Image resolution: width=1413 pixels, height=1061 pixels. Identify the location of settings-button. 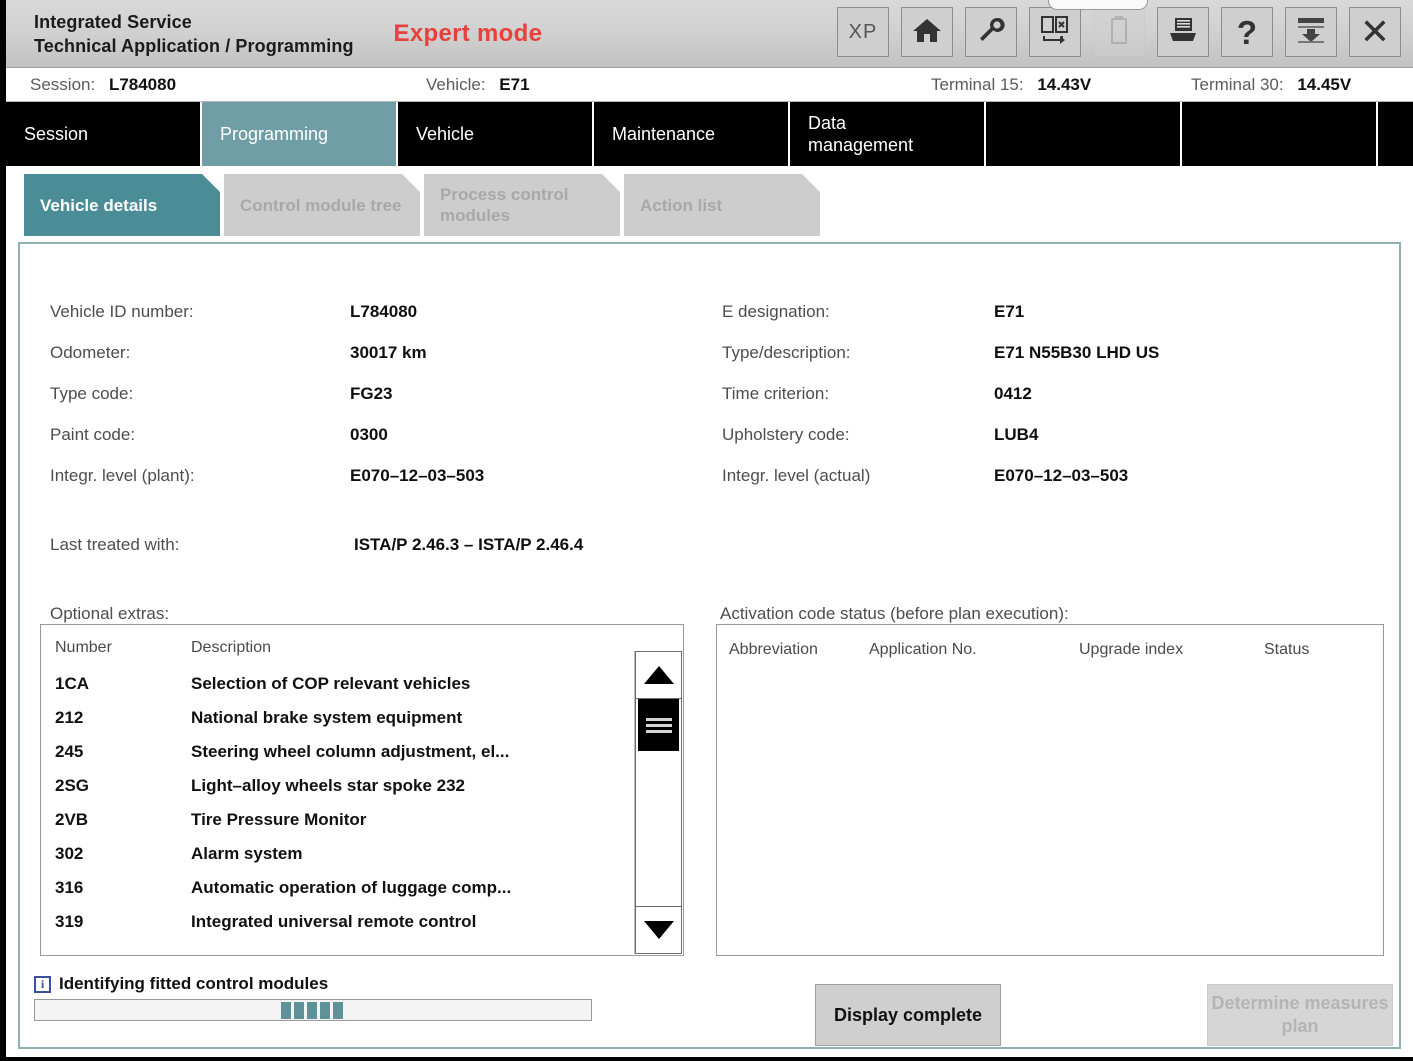
(991, 32).